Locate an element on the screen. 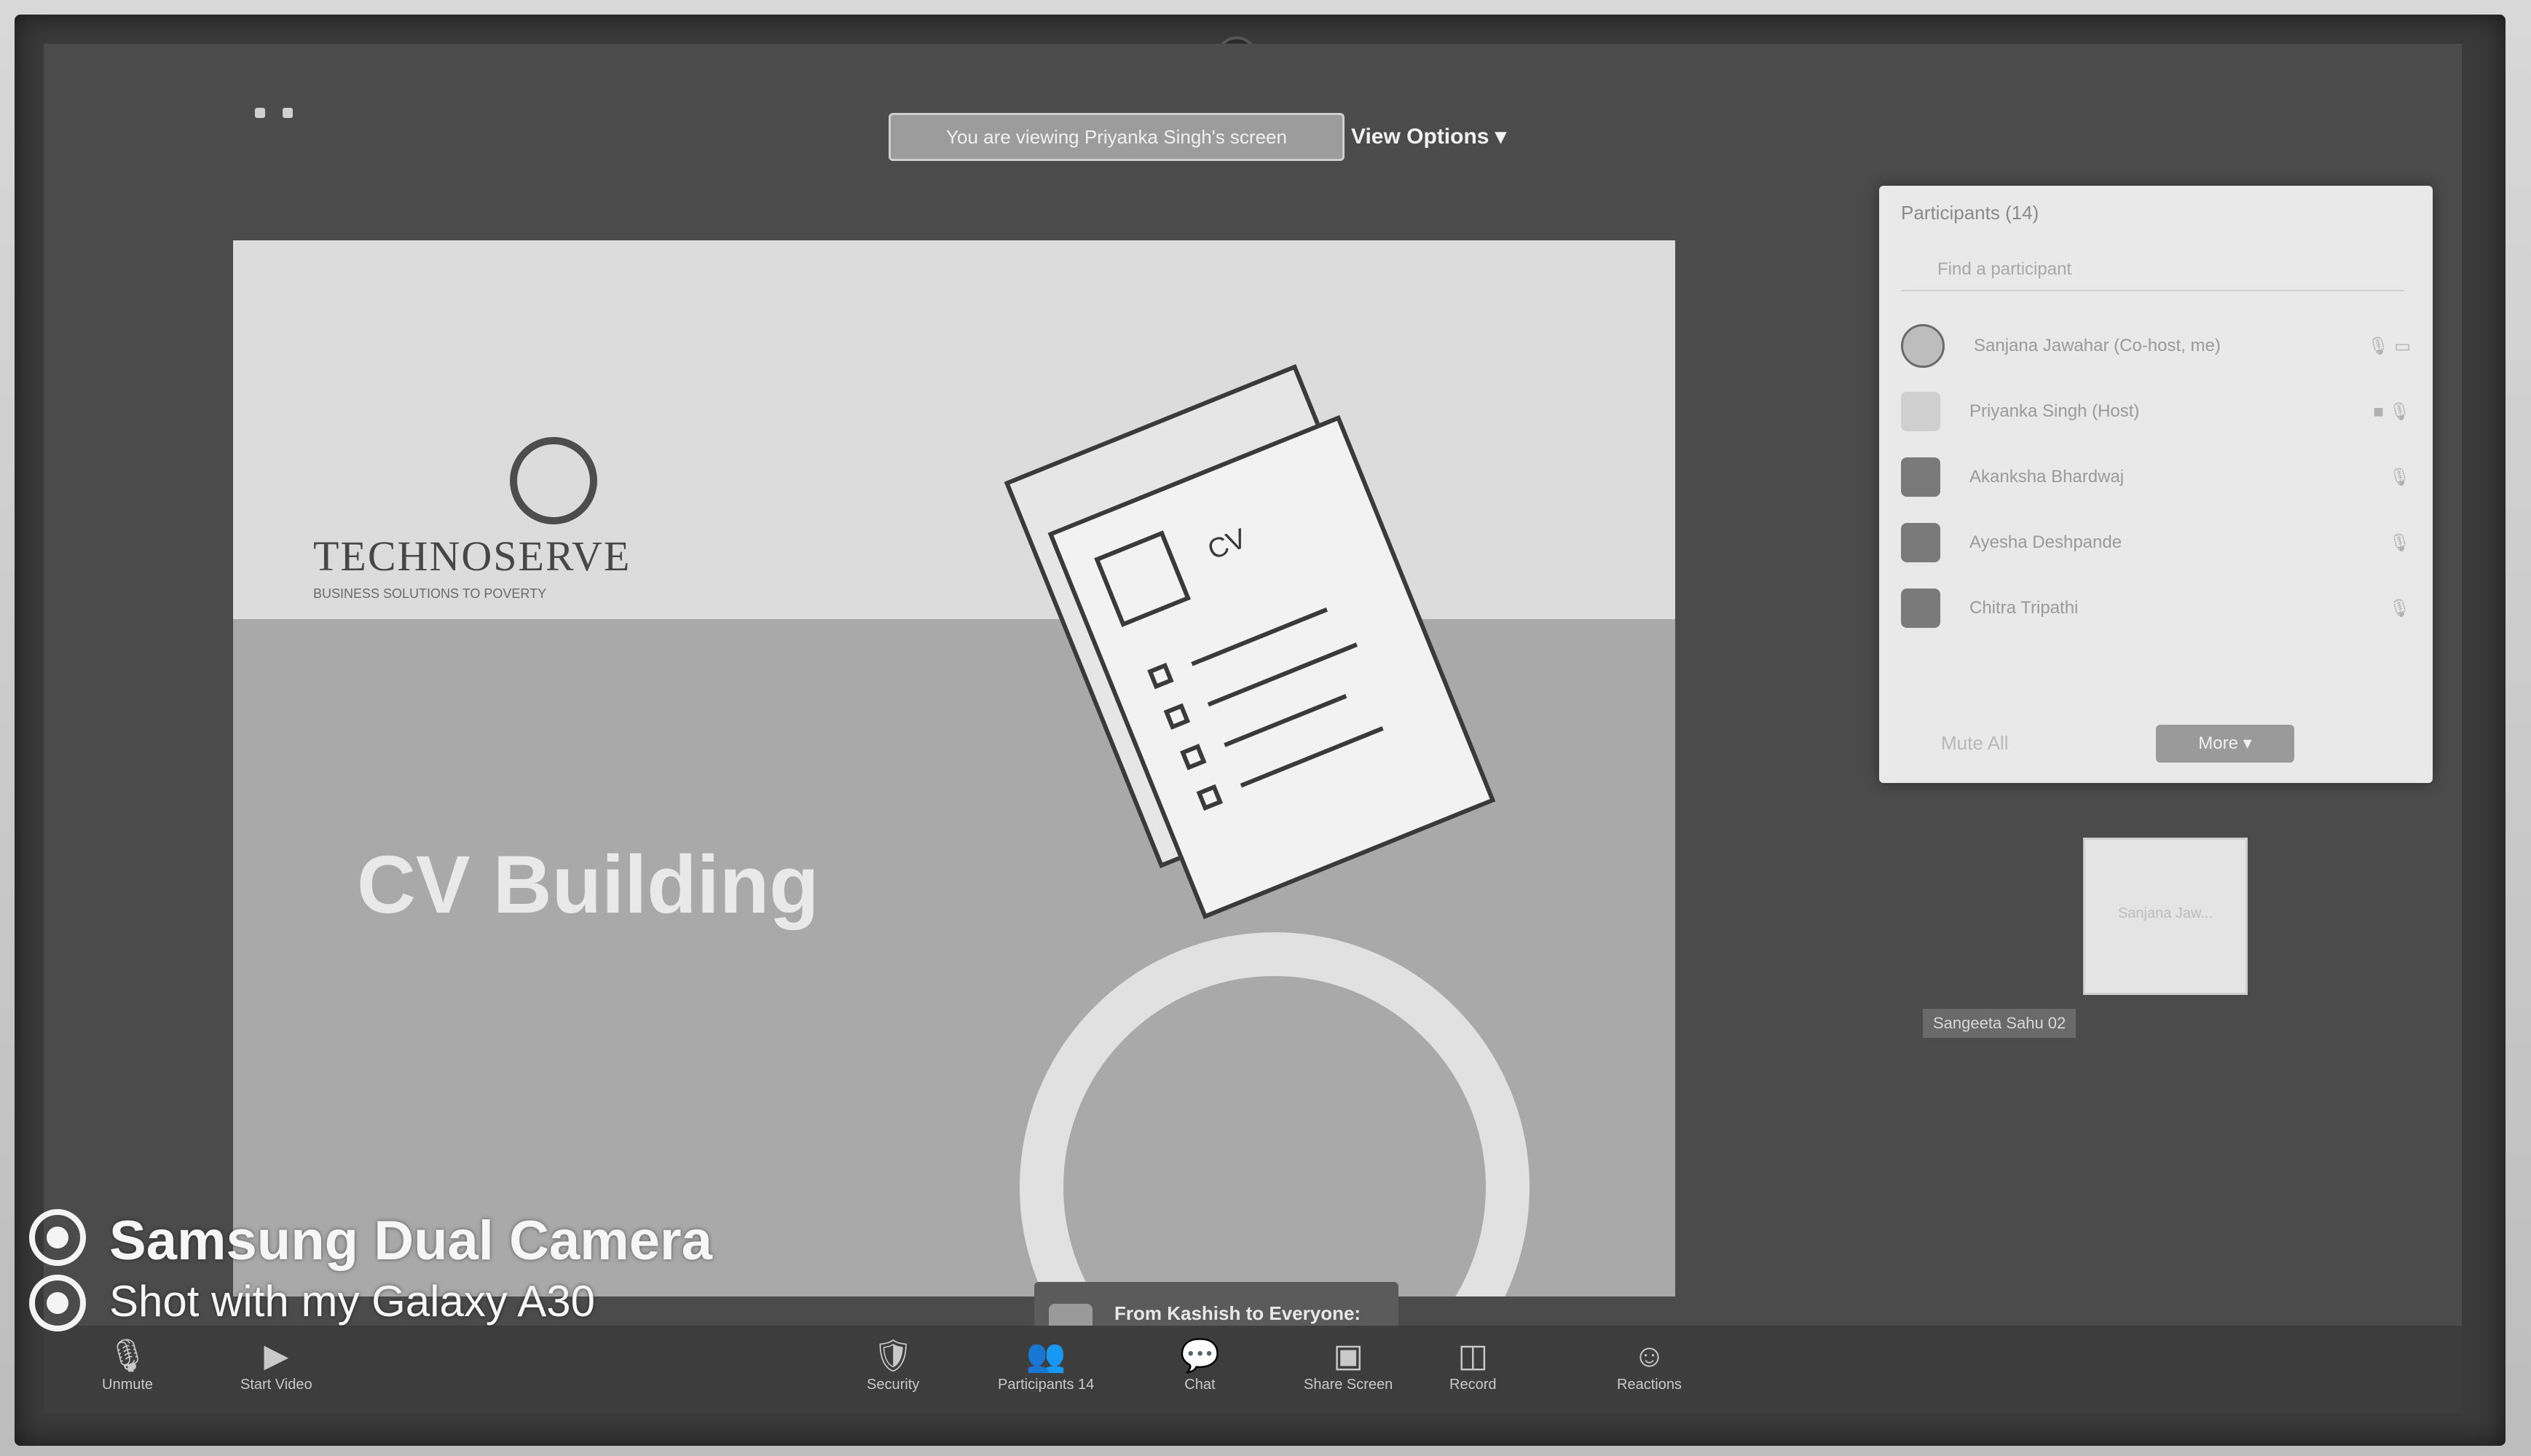  chat-bubble-icon: 💬 is located at coordinates (1200, 1356).